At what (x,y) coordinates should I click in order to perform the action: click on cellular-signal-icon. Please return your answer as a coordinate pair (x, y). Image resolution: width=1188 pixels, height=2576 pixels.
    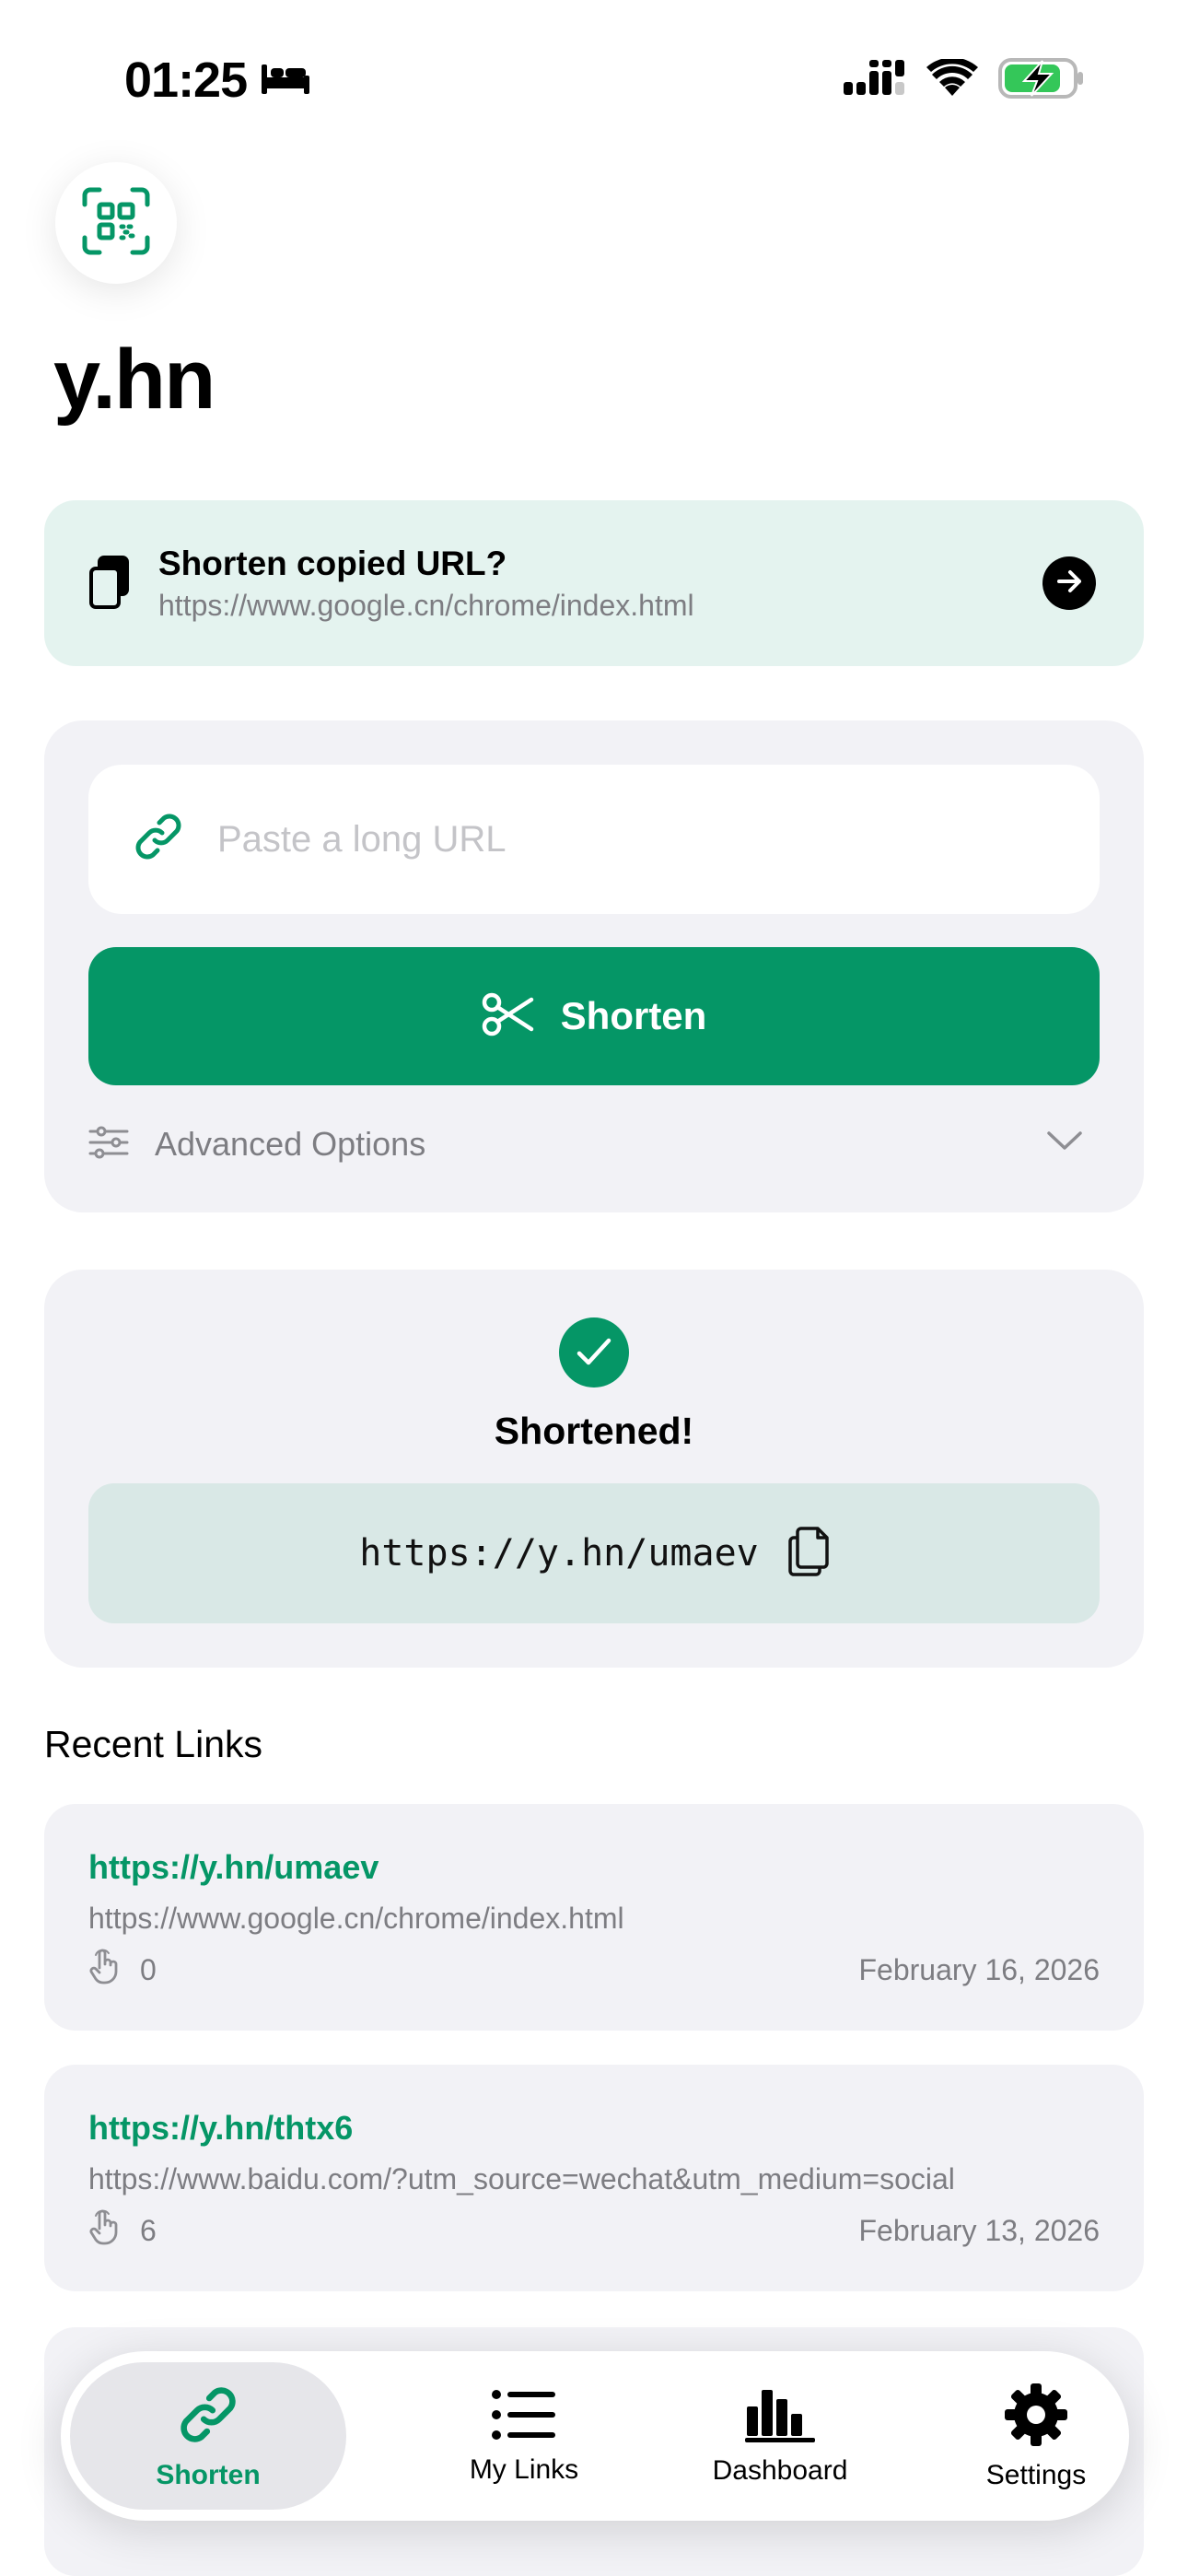
    Looking at the image, I should click on (875, 80).